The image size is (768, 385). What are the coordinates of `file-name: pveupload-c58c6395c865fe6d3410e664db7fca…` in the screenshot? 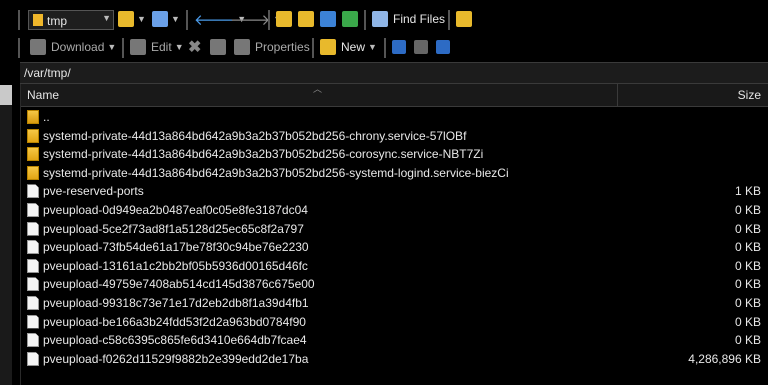 It's located at (175, 340).